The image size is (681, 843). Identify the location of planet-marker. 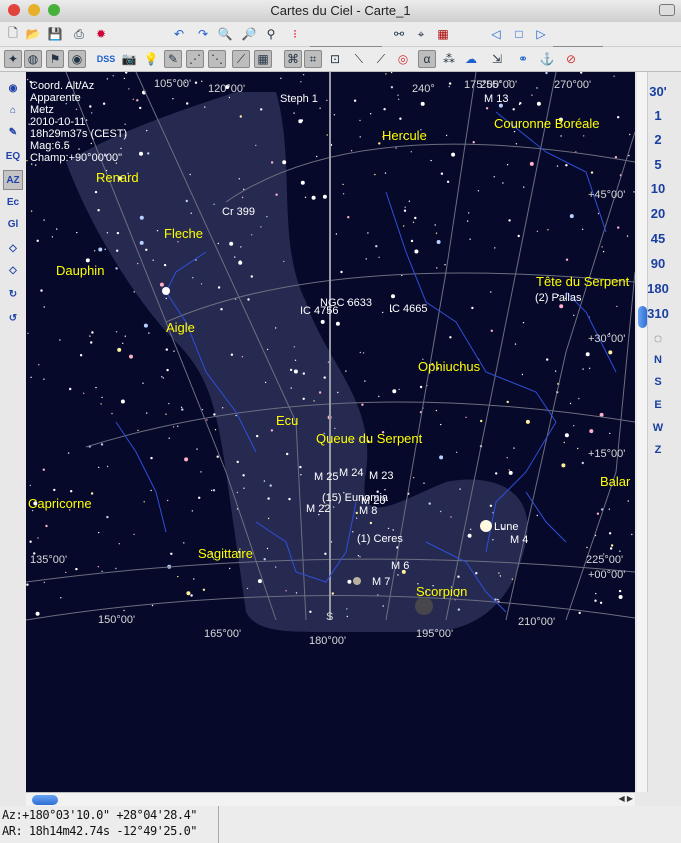
(357, 581).